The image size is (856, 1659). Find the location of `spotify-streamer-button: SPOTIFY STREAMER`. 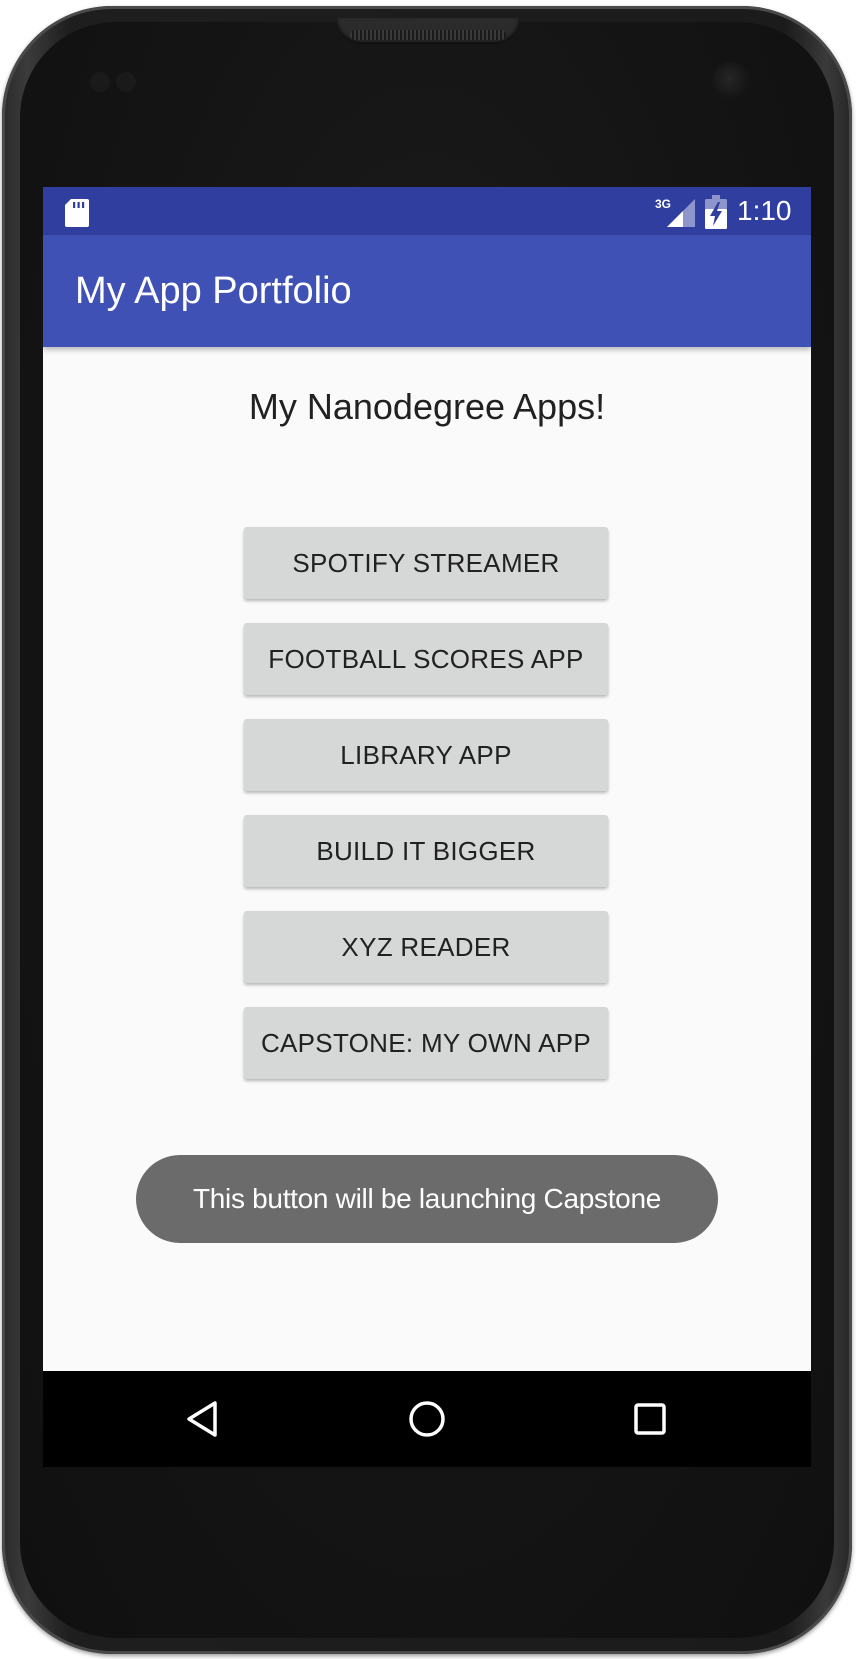

spotify-streamer-button: SPOTIFY STREAMER is located at coordinates (426, 563).